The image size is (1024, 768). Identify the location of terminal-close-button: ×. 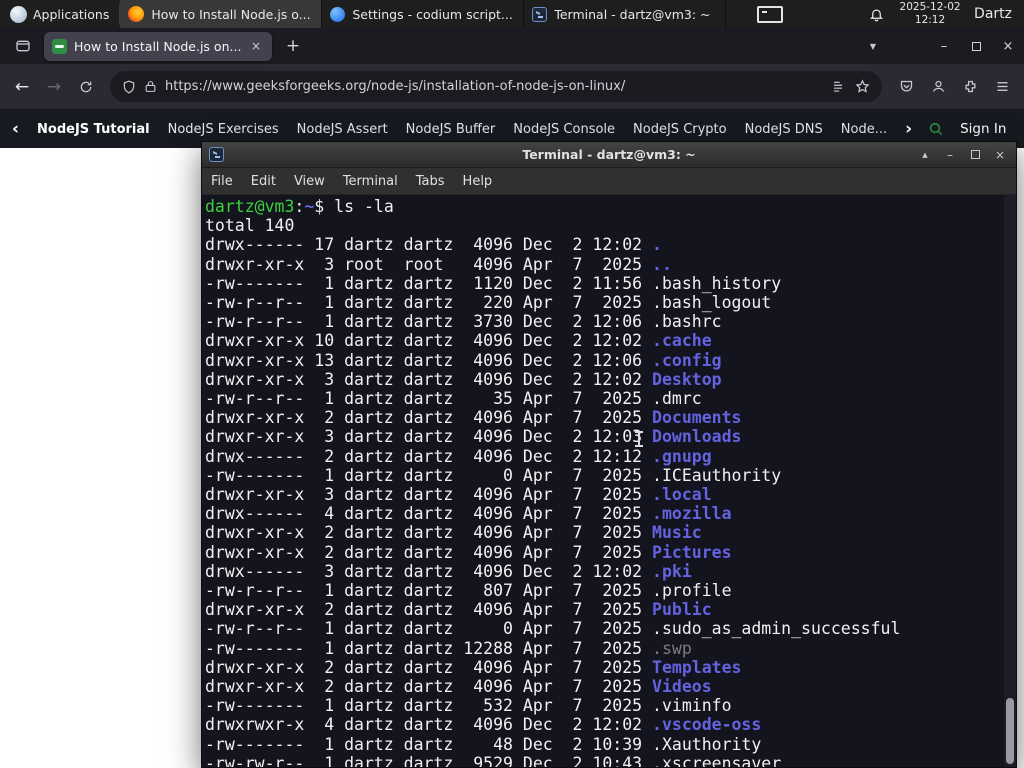
(1000, 155).